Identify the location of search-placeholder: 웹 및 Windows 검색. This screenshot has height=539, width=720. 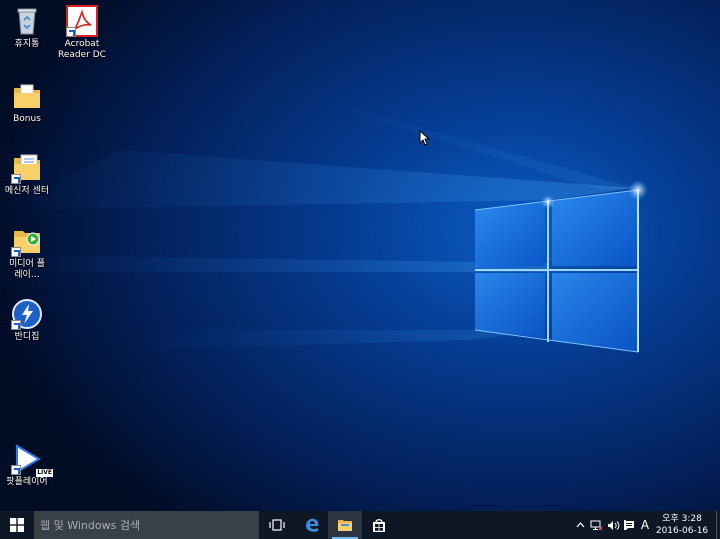
(90, 525).